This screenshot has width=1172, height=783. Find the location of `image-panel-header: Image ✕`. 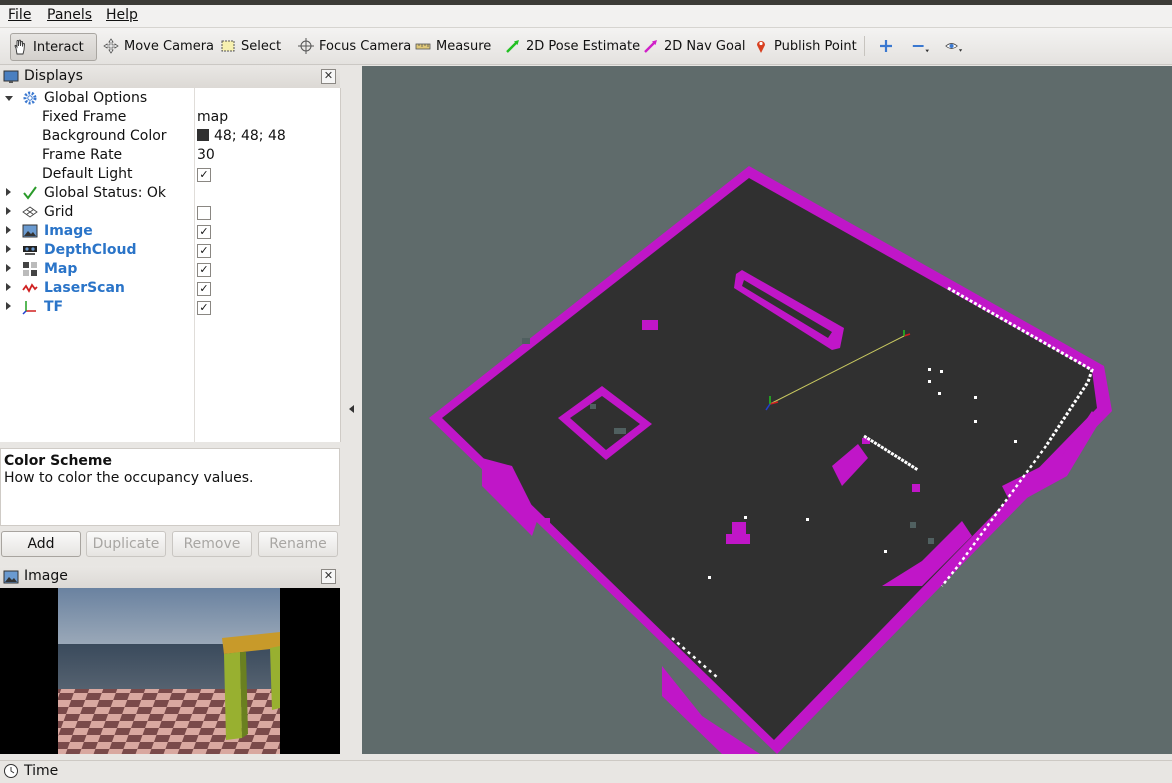

image-panel-header: Image ✕ is located at coordinates (170, 577).